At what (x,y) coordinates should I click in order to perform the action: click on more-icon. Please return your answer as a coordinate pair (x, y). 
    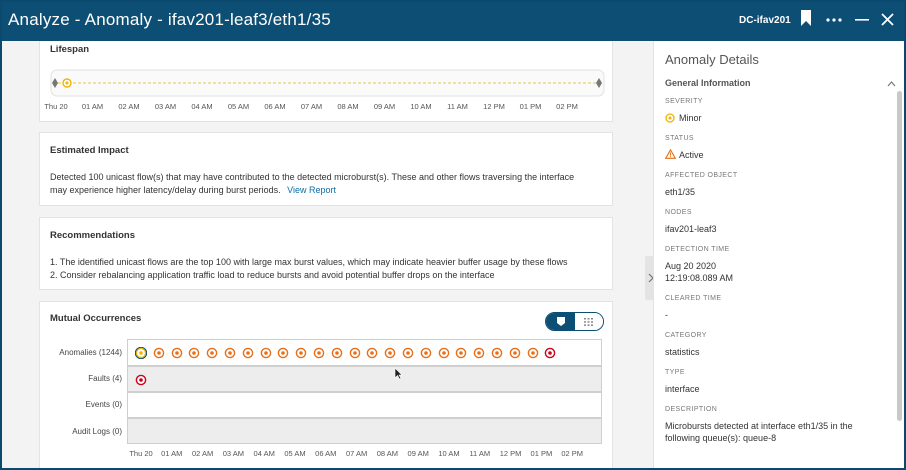
    Looking at the image, I should click on (836, 29).